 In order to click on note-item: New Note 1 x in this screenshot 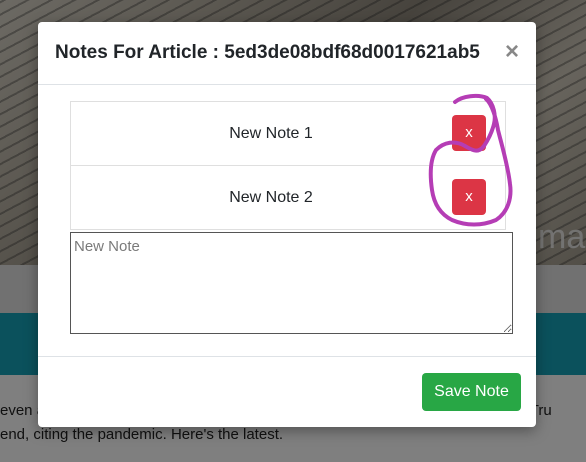, I will do `click(288, 133)`.